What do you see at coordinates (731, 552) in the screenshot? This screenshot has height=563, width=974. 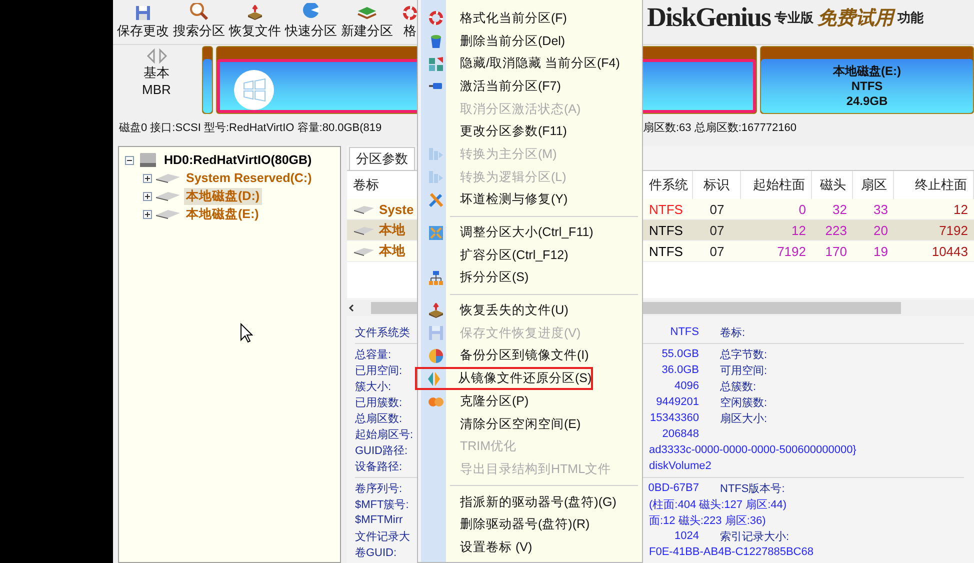 I see `field-value: F0E-41BB-AB4B-C1227885BC68` at bounding box center [731, 552].